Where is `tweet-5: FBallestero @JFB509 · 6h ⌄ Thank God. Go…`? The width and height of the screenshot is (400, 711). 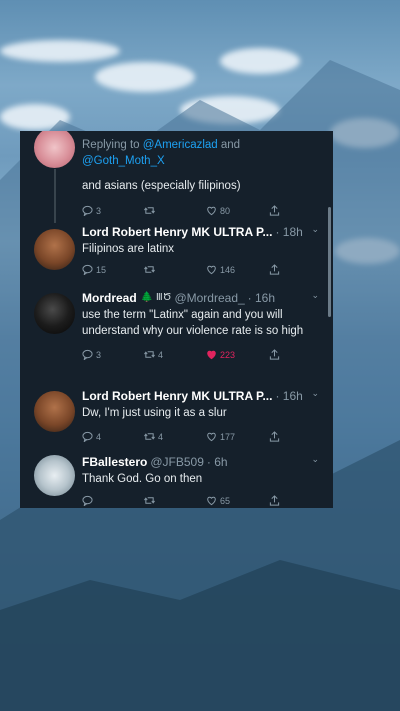
tweet-5: FBallestero @JFB509 · 6h ⌄ Thank God. Go… is located at coordinates (176, 481).